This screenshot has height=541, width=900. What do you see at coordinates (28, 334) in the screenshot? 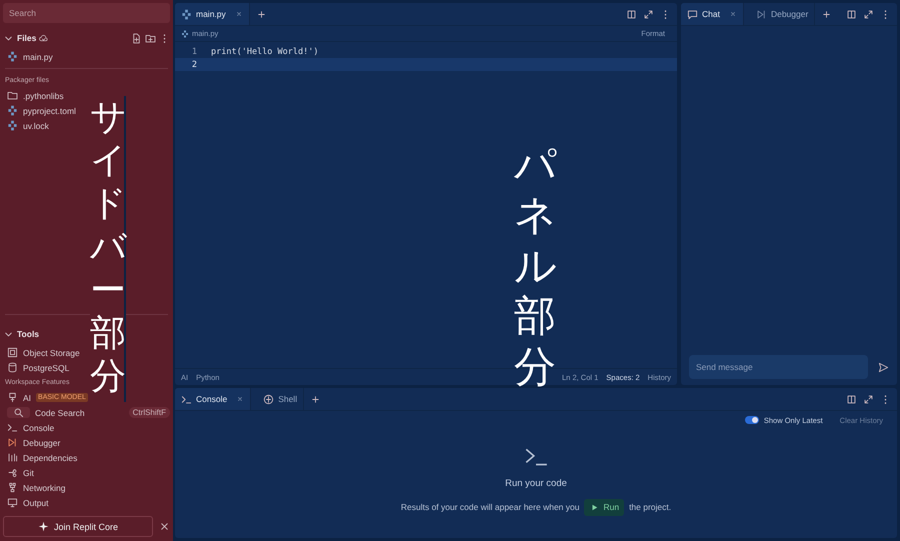
I see `tools-heading: Tools` at bounding box center [28, 334].